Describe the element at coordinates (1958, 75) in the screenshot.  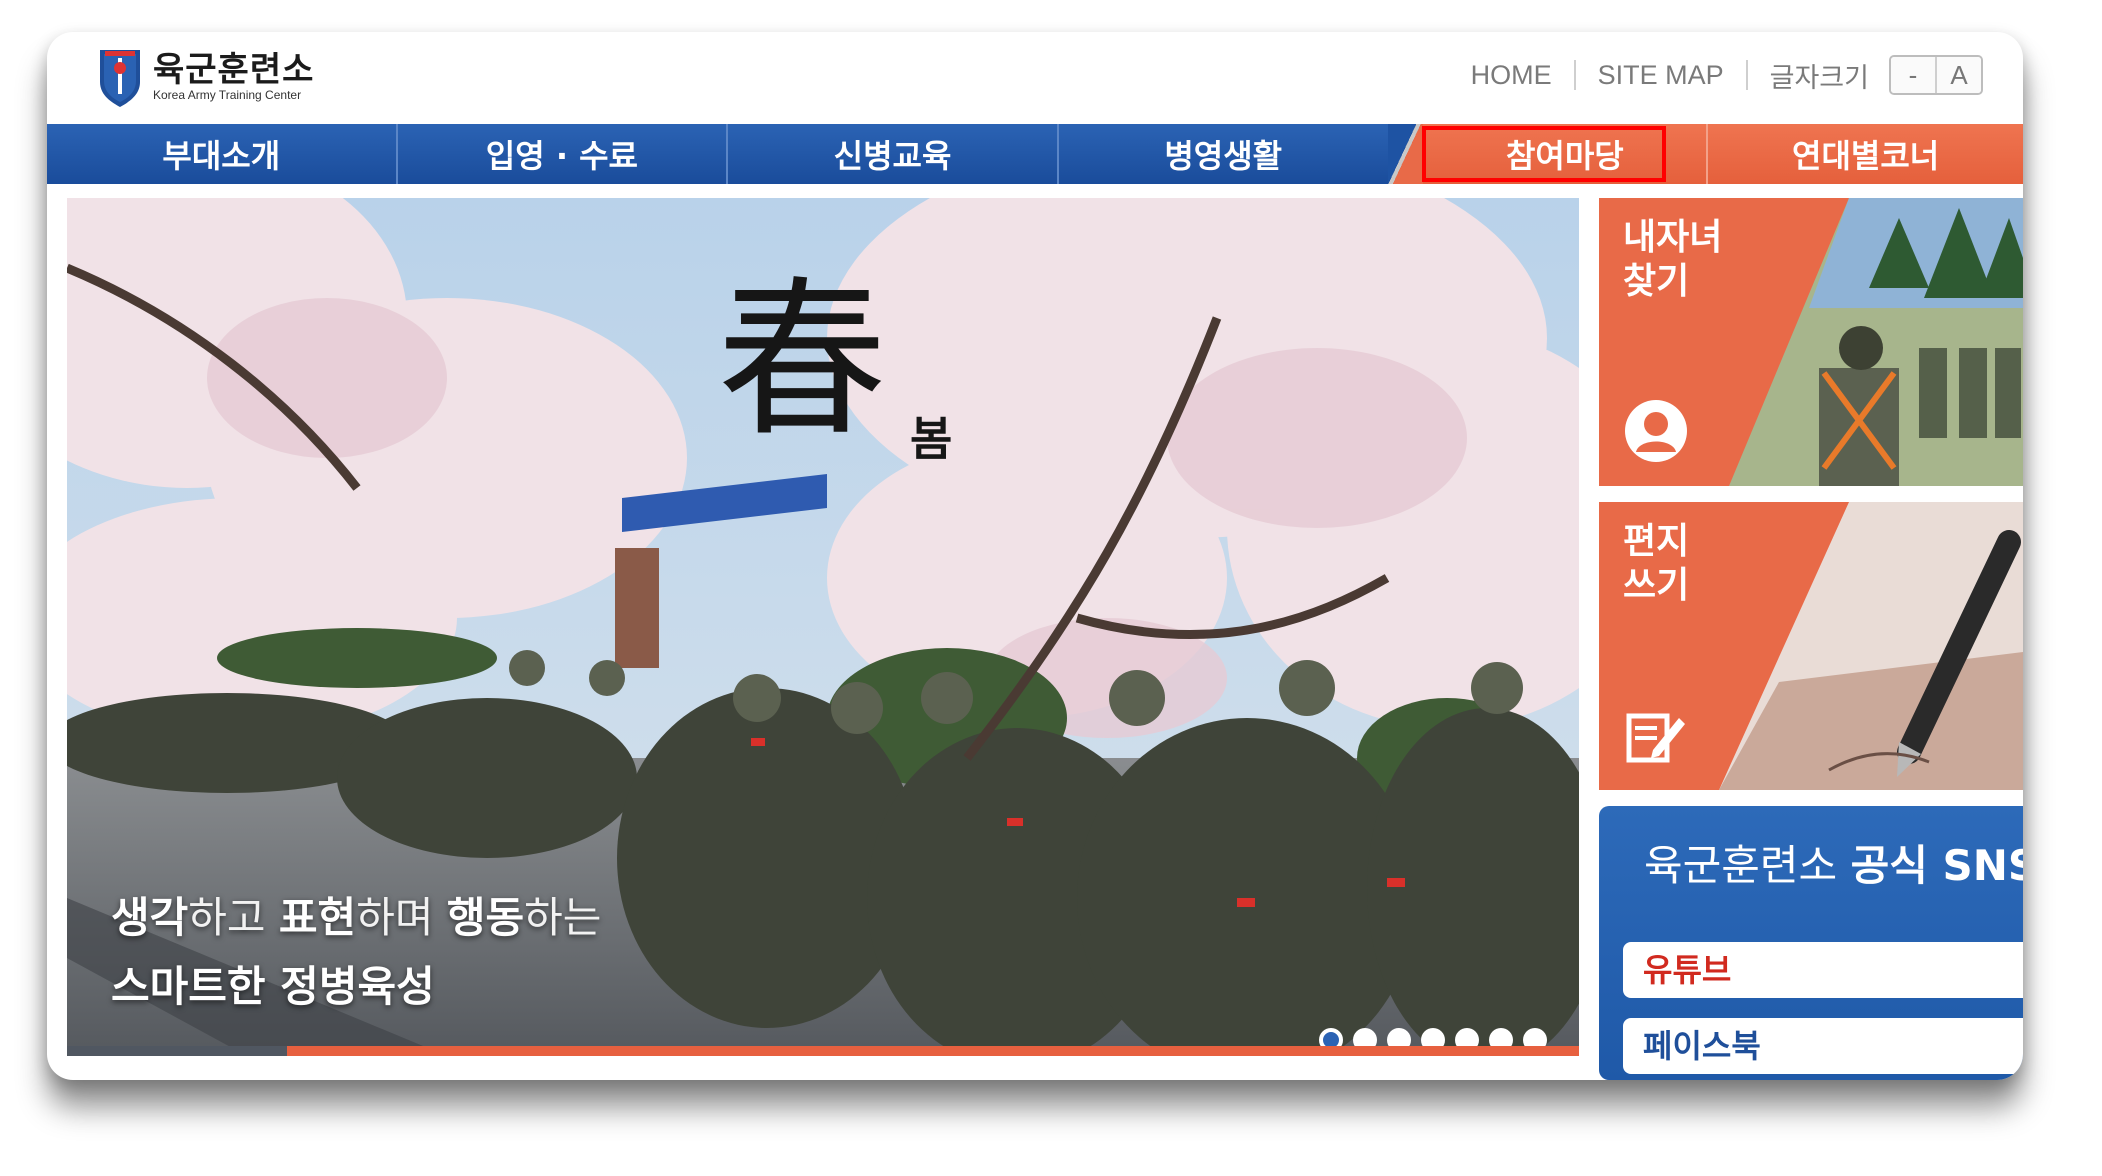
I see `font-size-increase-button: A` at that location.